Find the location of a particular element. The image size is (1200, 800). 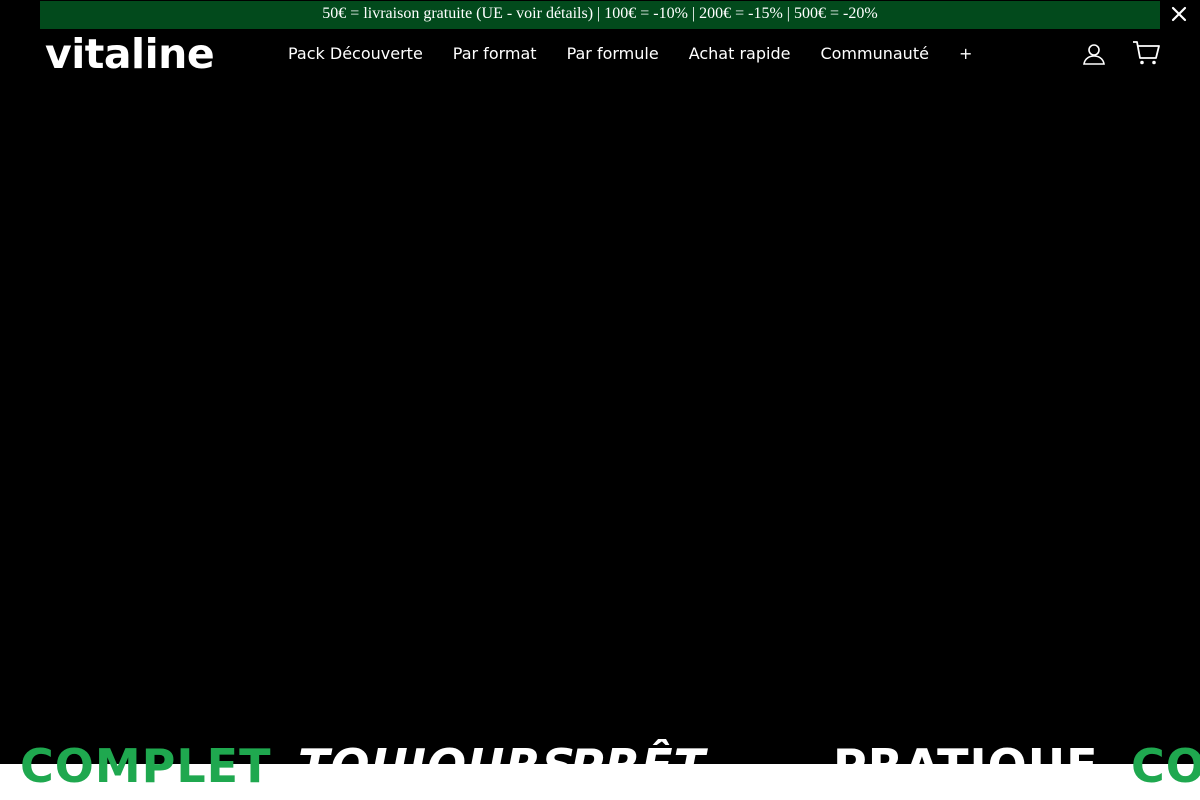

nav-item-par-formule: Par formule is located at coordinates (613, 54).